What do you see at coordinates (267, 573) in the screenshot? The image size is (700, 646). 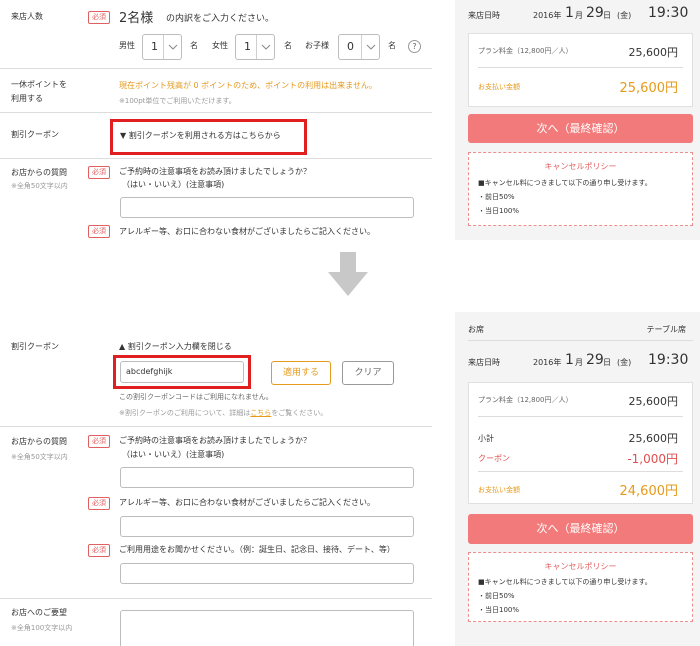 I see `question-3-input` at bounding box center [267, 573].